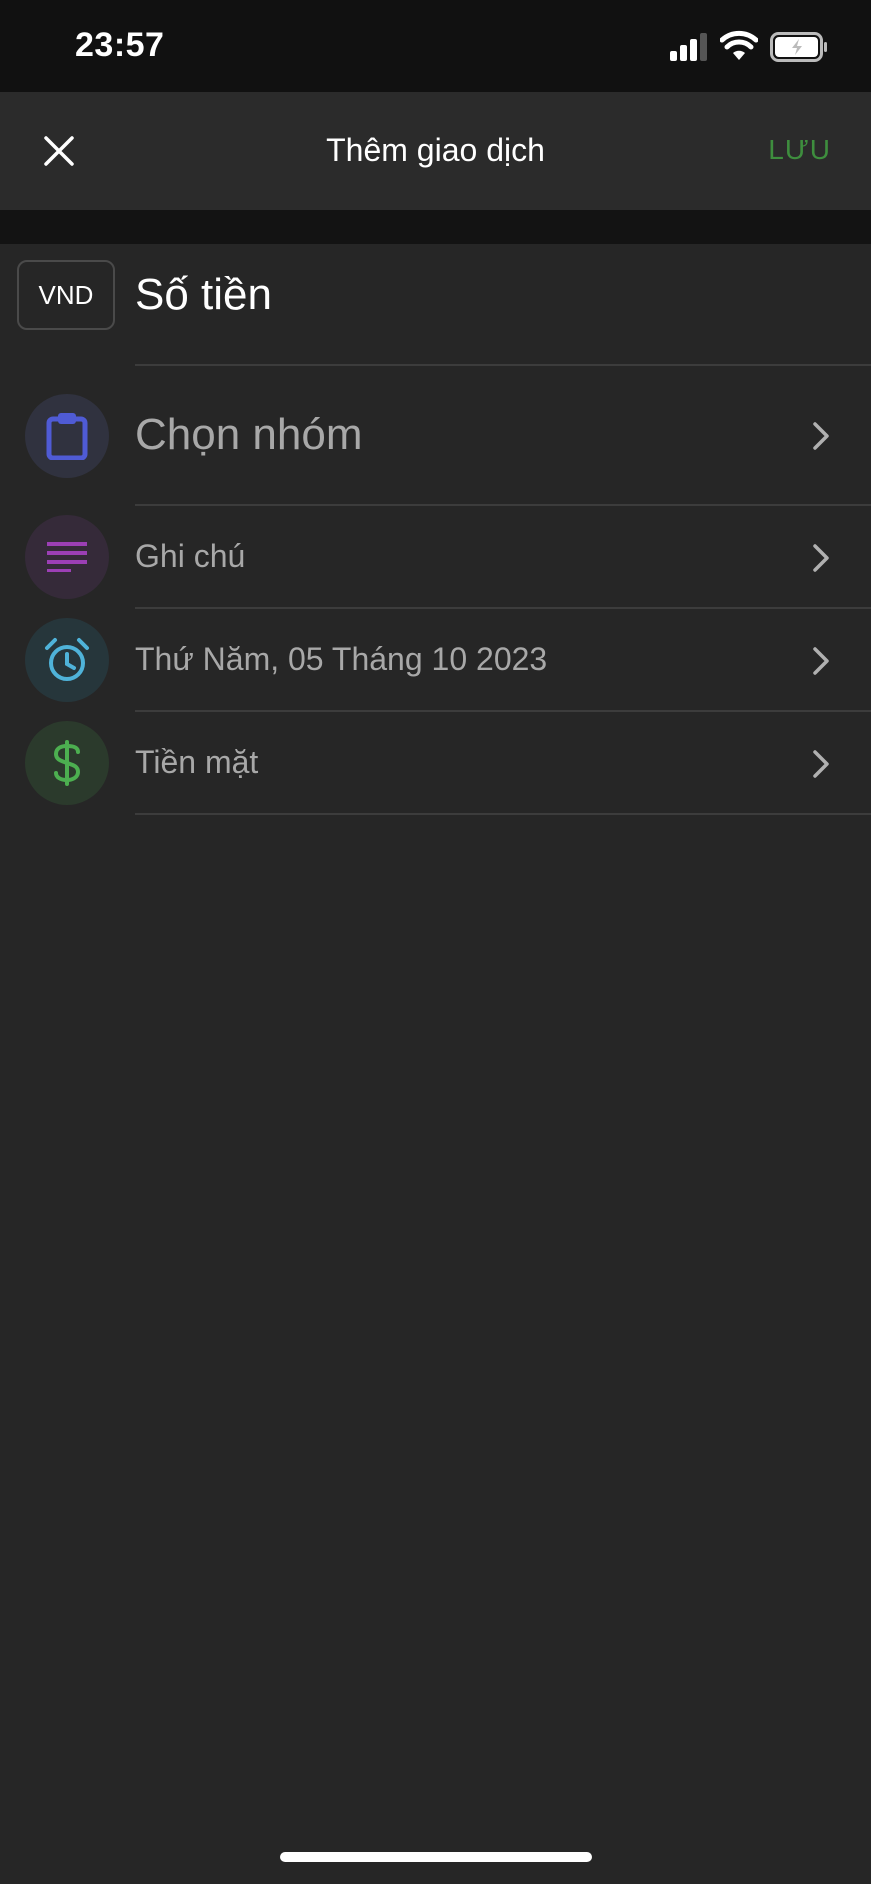 The width and height of the screenshot is (871, 1884). What do you see at coordinates (197, 762) in the screenshot?
I see `wallet-label: Tiền mặt` at bounding box center [197, 762].